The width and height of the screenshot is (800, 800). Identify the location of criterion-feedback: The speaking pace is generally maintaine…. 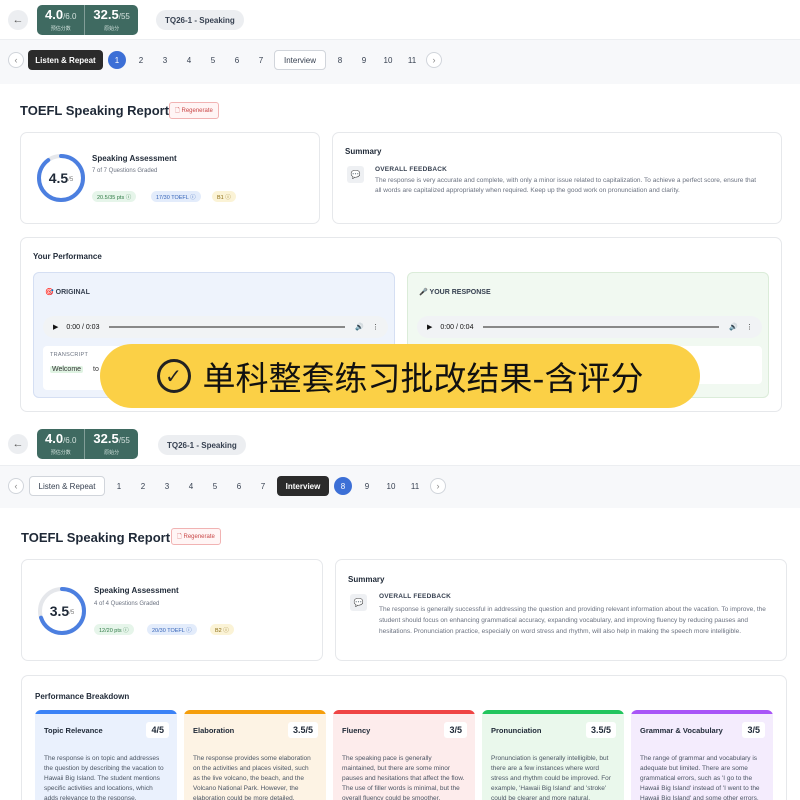
(403, 777).